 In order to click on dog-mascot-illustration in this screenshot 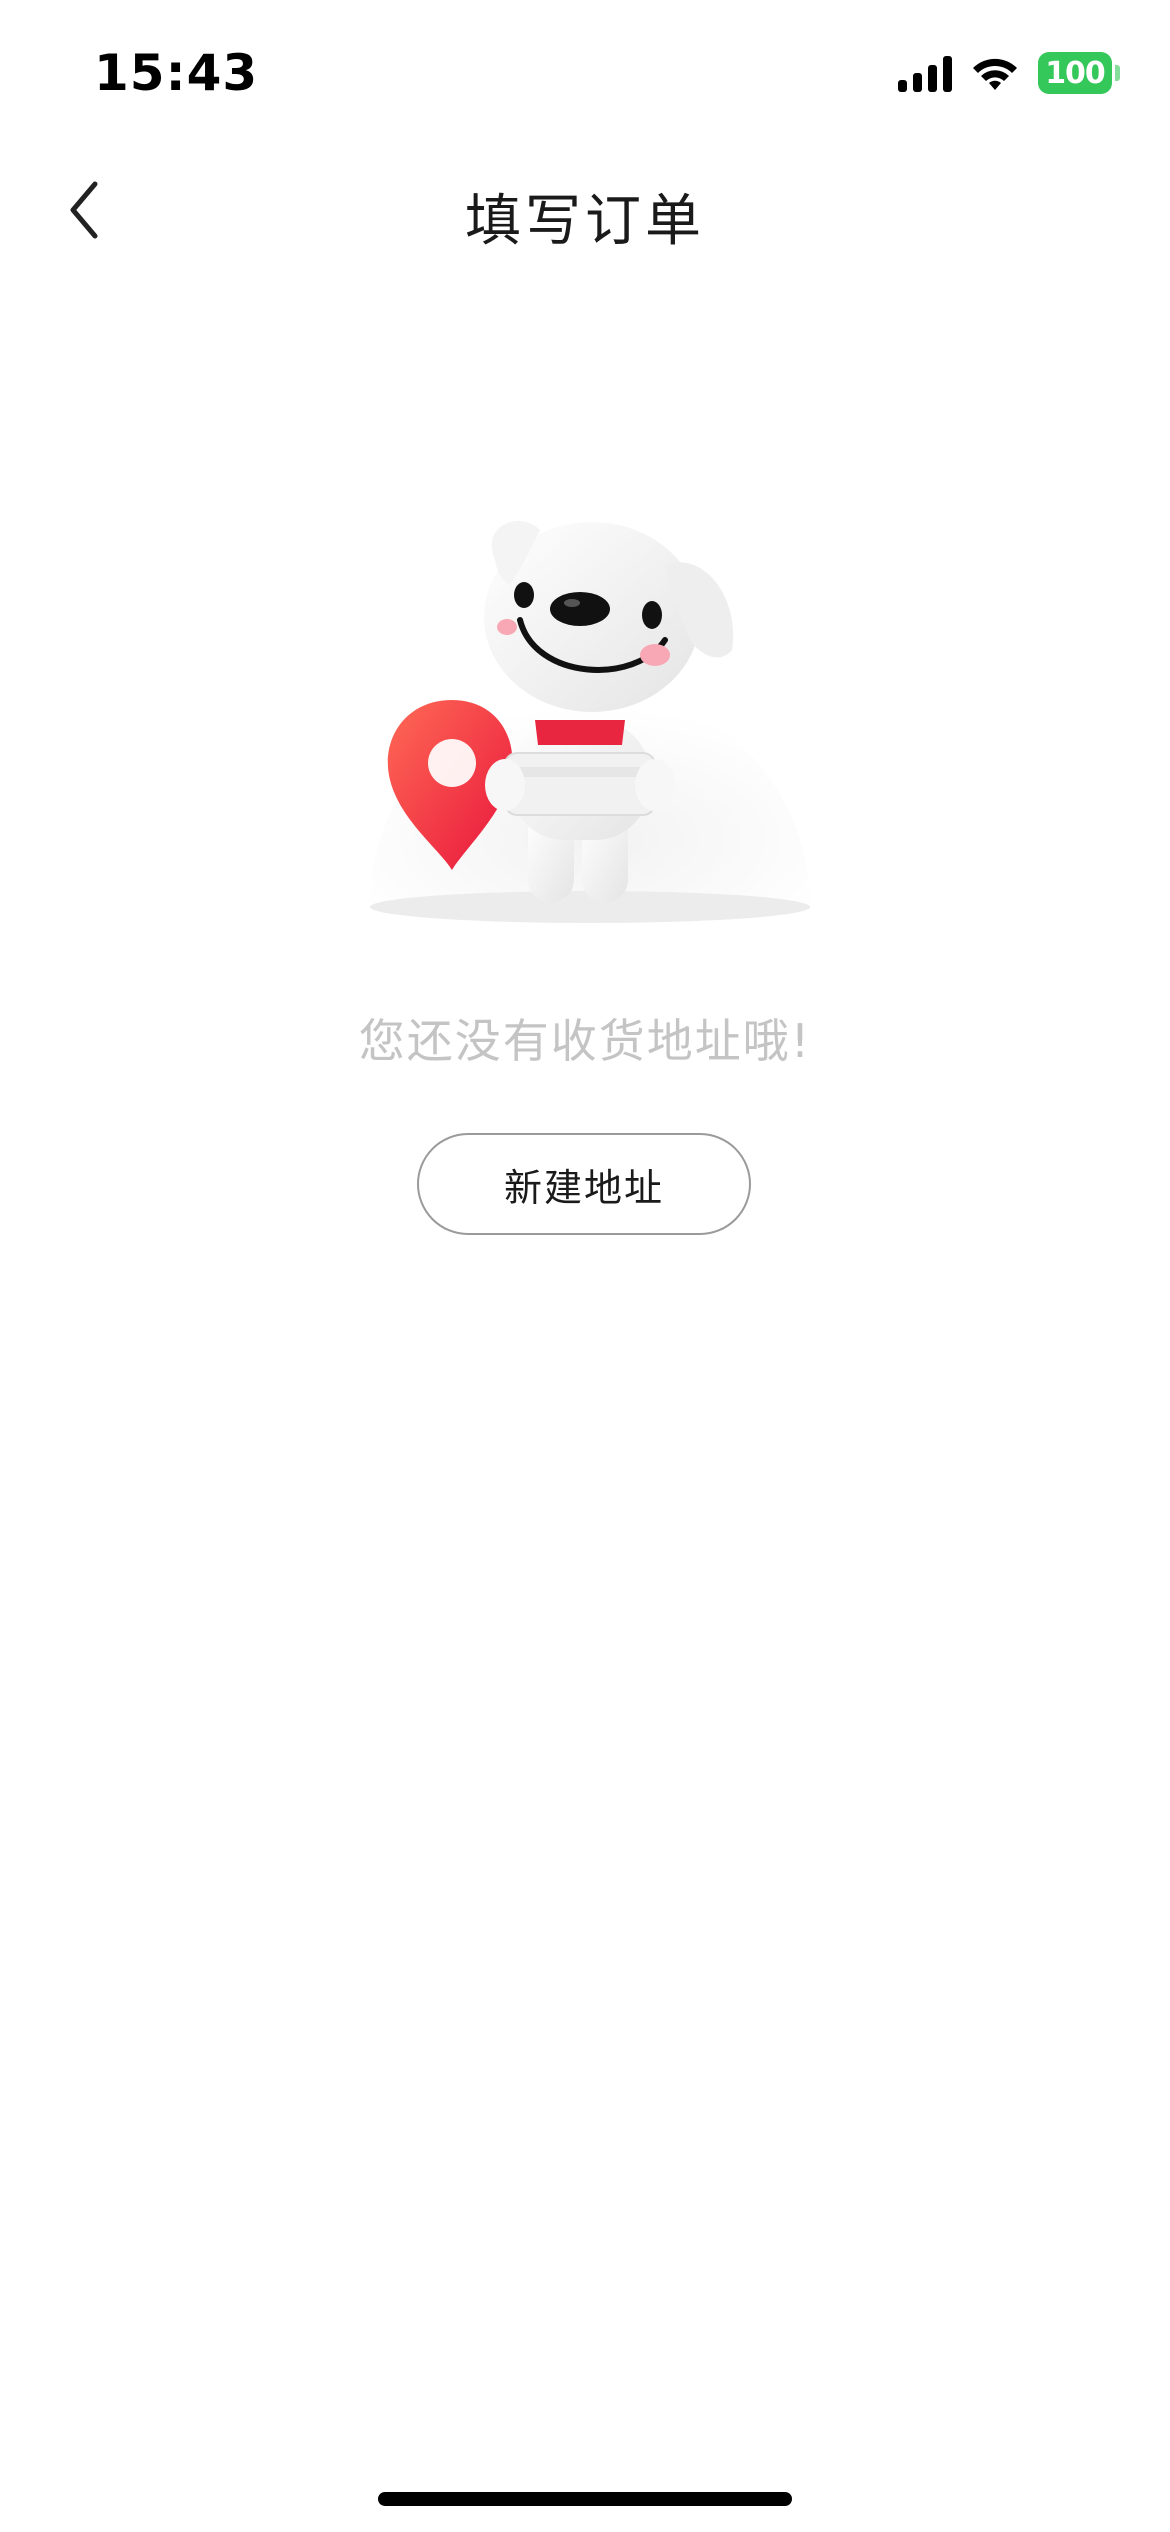, I will do `click(590, 722)`.